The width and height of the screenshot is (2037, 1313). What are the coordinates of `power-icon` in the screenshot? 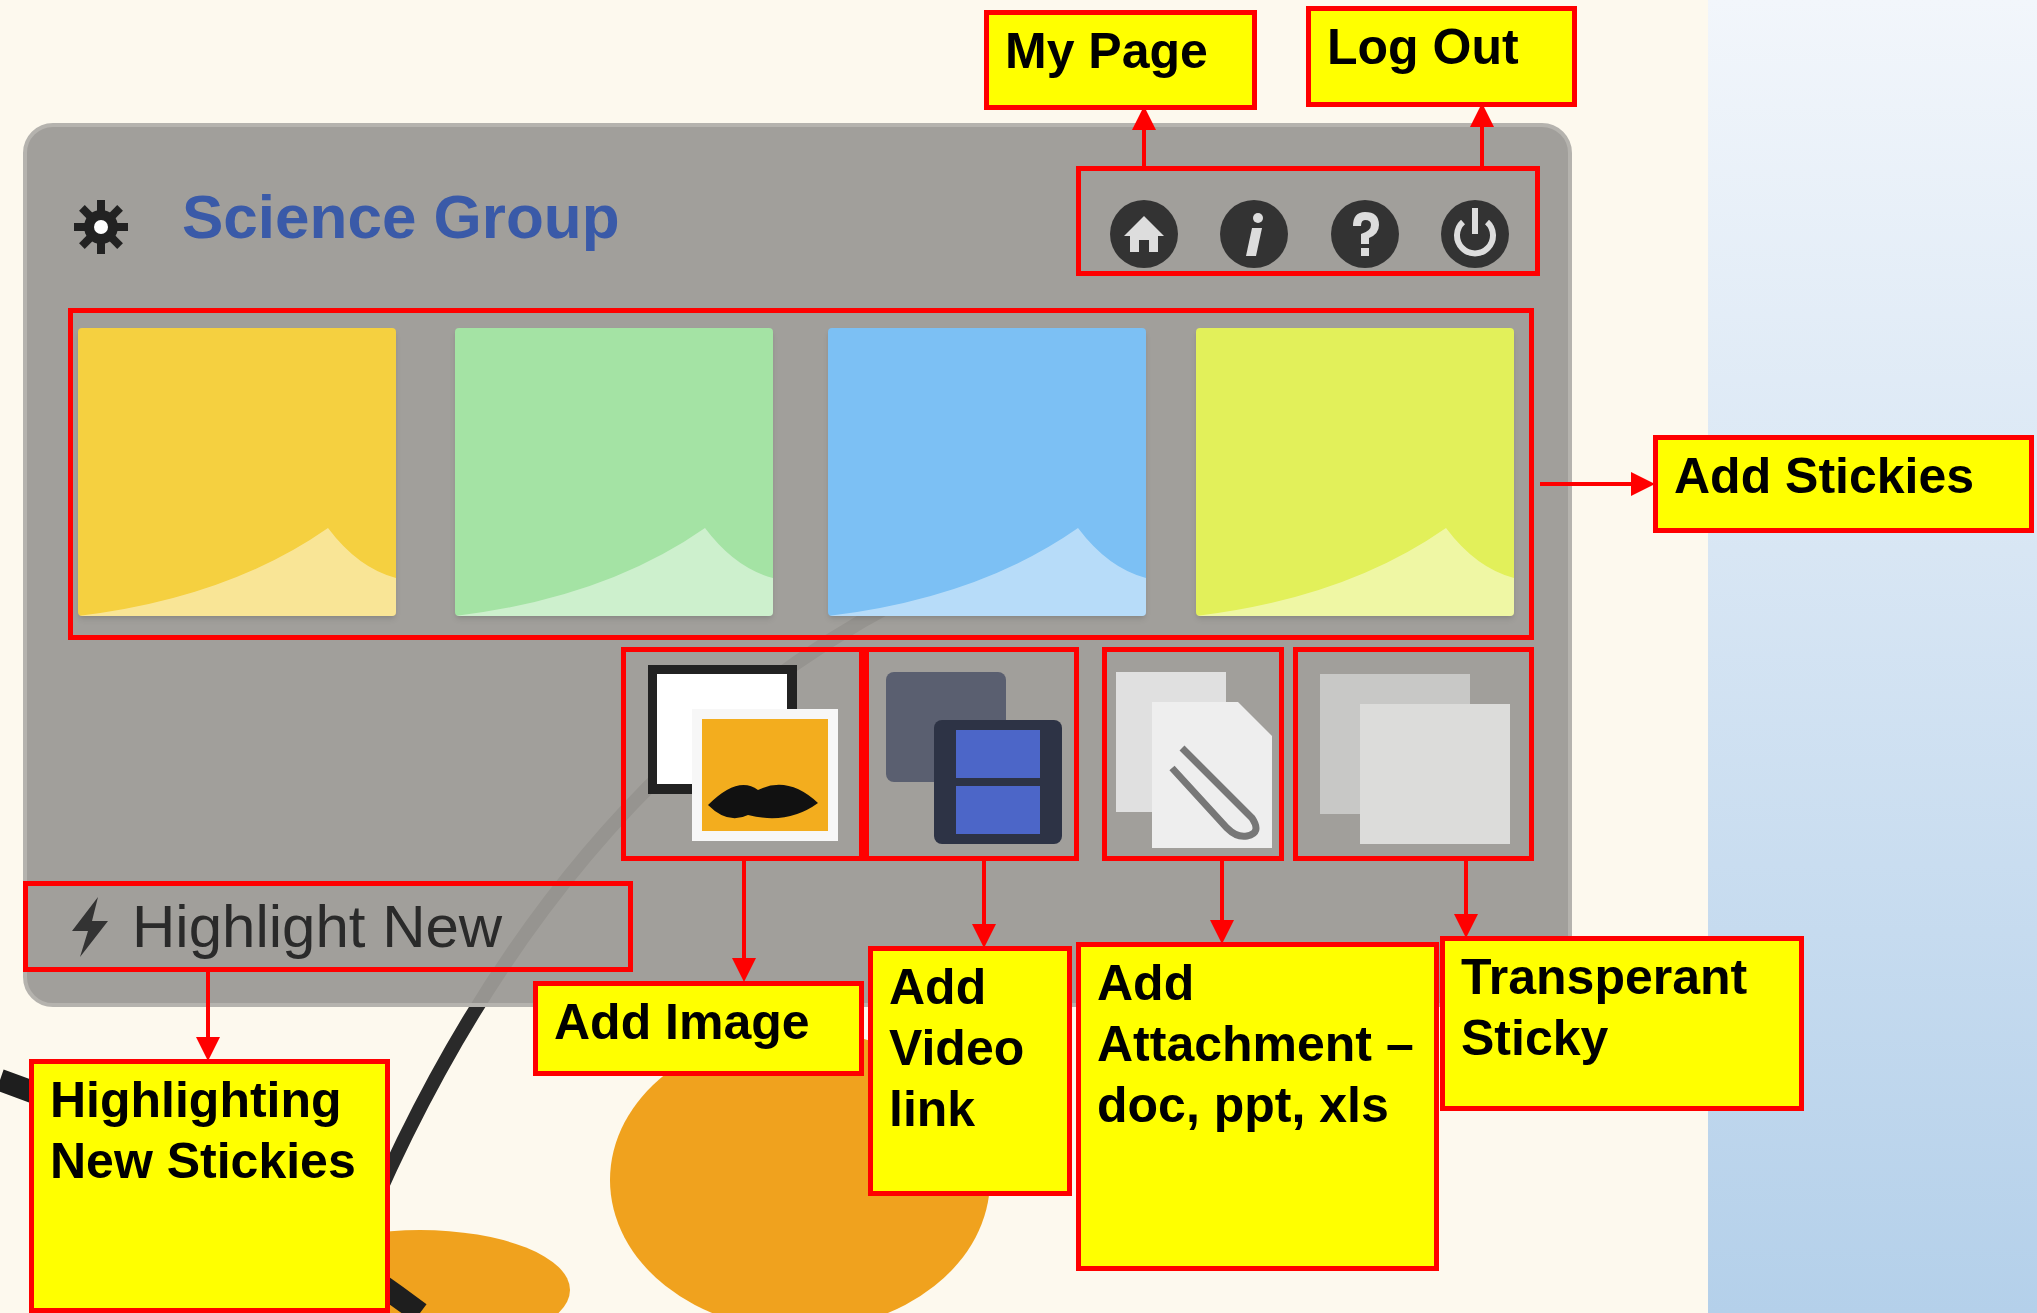 It's located at (1475, 234).